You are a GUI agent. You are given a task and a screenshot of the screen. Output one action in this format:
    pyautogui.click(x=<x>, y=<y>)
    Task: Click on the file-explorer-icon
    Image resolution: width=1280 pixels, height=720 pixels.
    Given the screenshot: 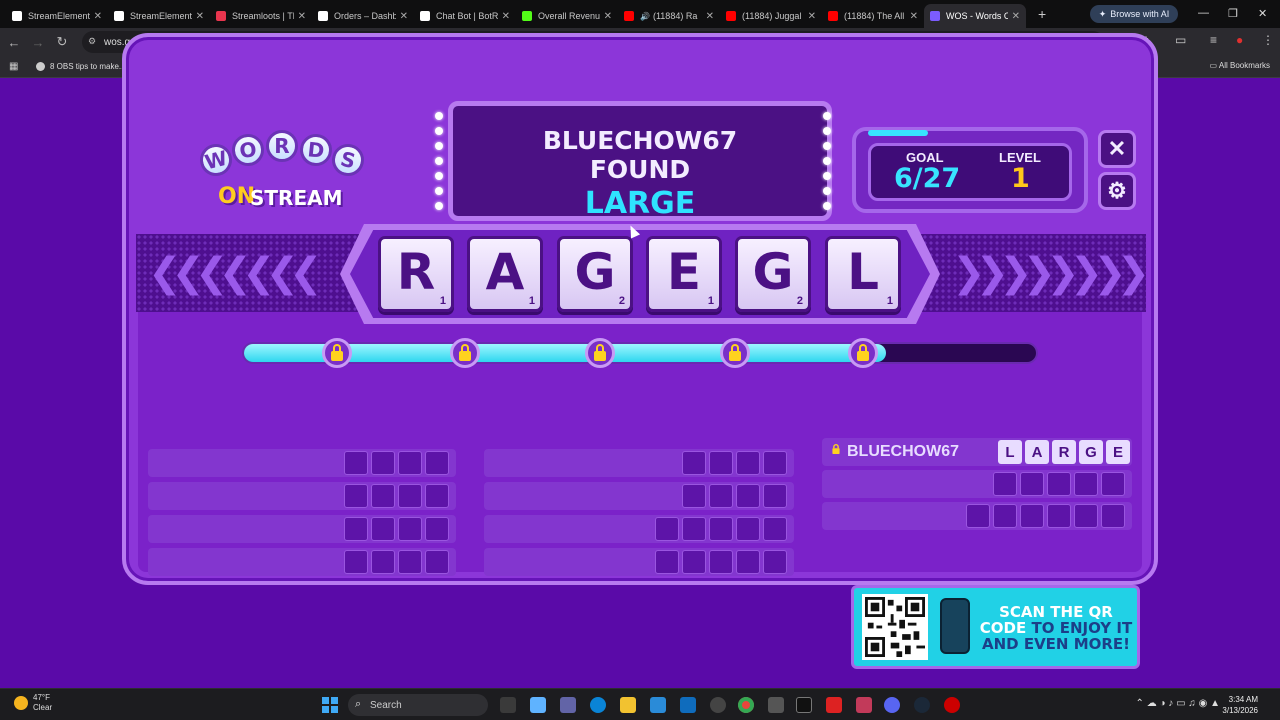 What is the action you would take?
    pyautogui.click(x=628, y=705)
    